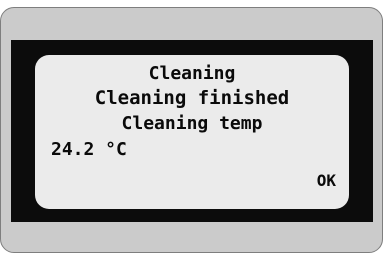  What do you see at coordinates (192, 123) in the screenshot?
I see `temperature-label: Cleaning temp` at bounding box center [192, 123].